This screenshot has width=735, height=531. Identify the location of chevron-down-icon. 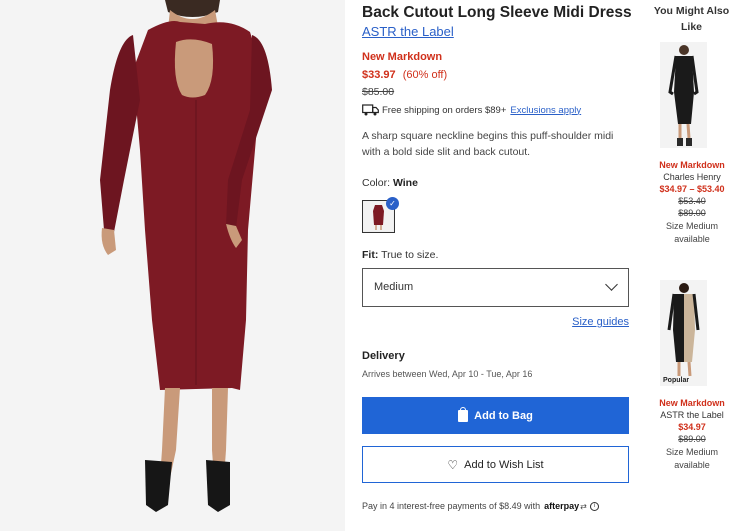
(611, 284).